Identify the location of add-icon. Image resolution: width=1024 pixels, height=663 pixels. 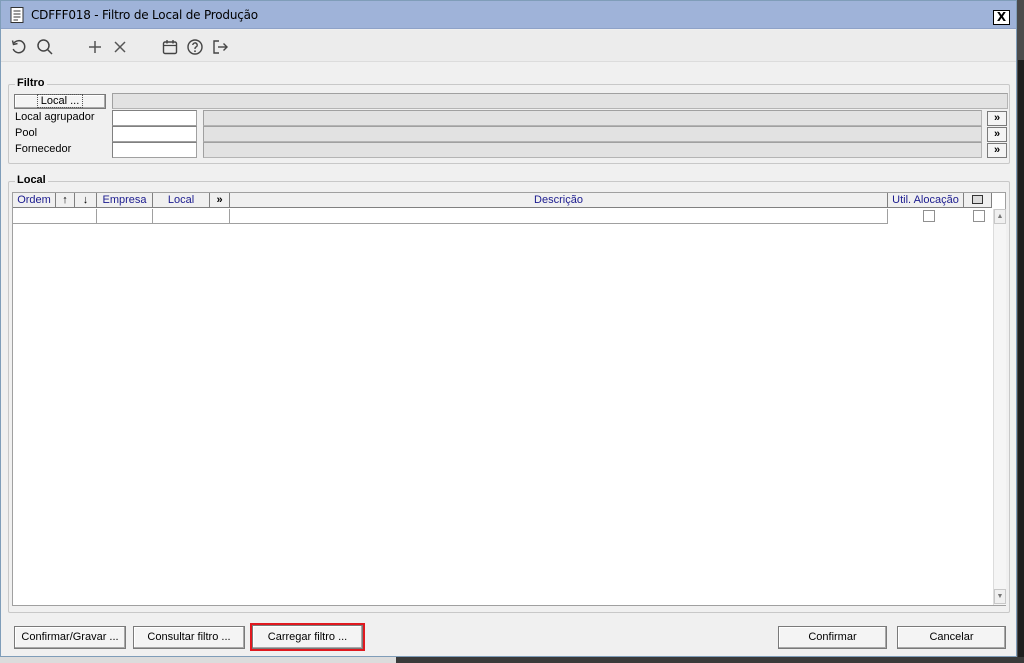
(95, 47).